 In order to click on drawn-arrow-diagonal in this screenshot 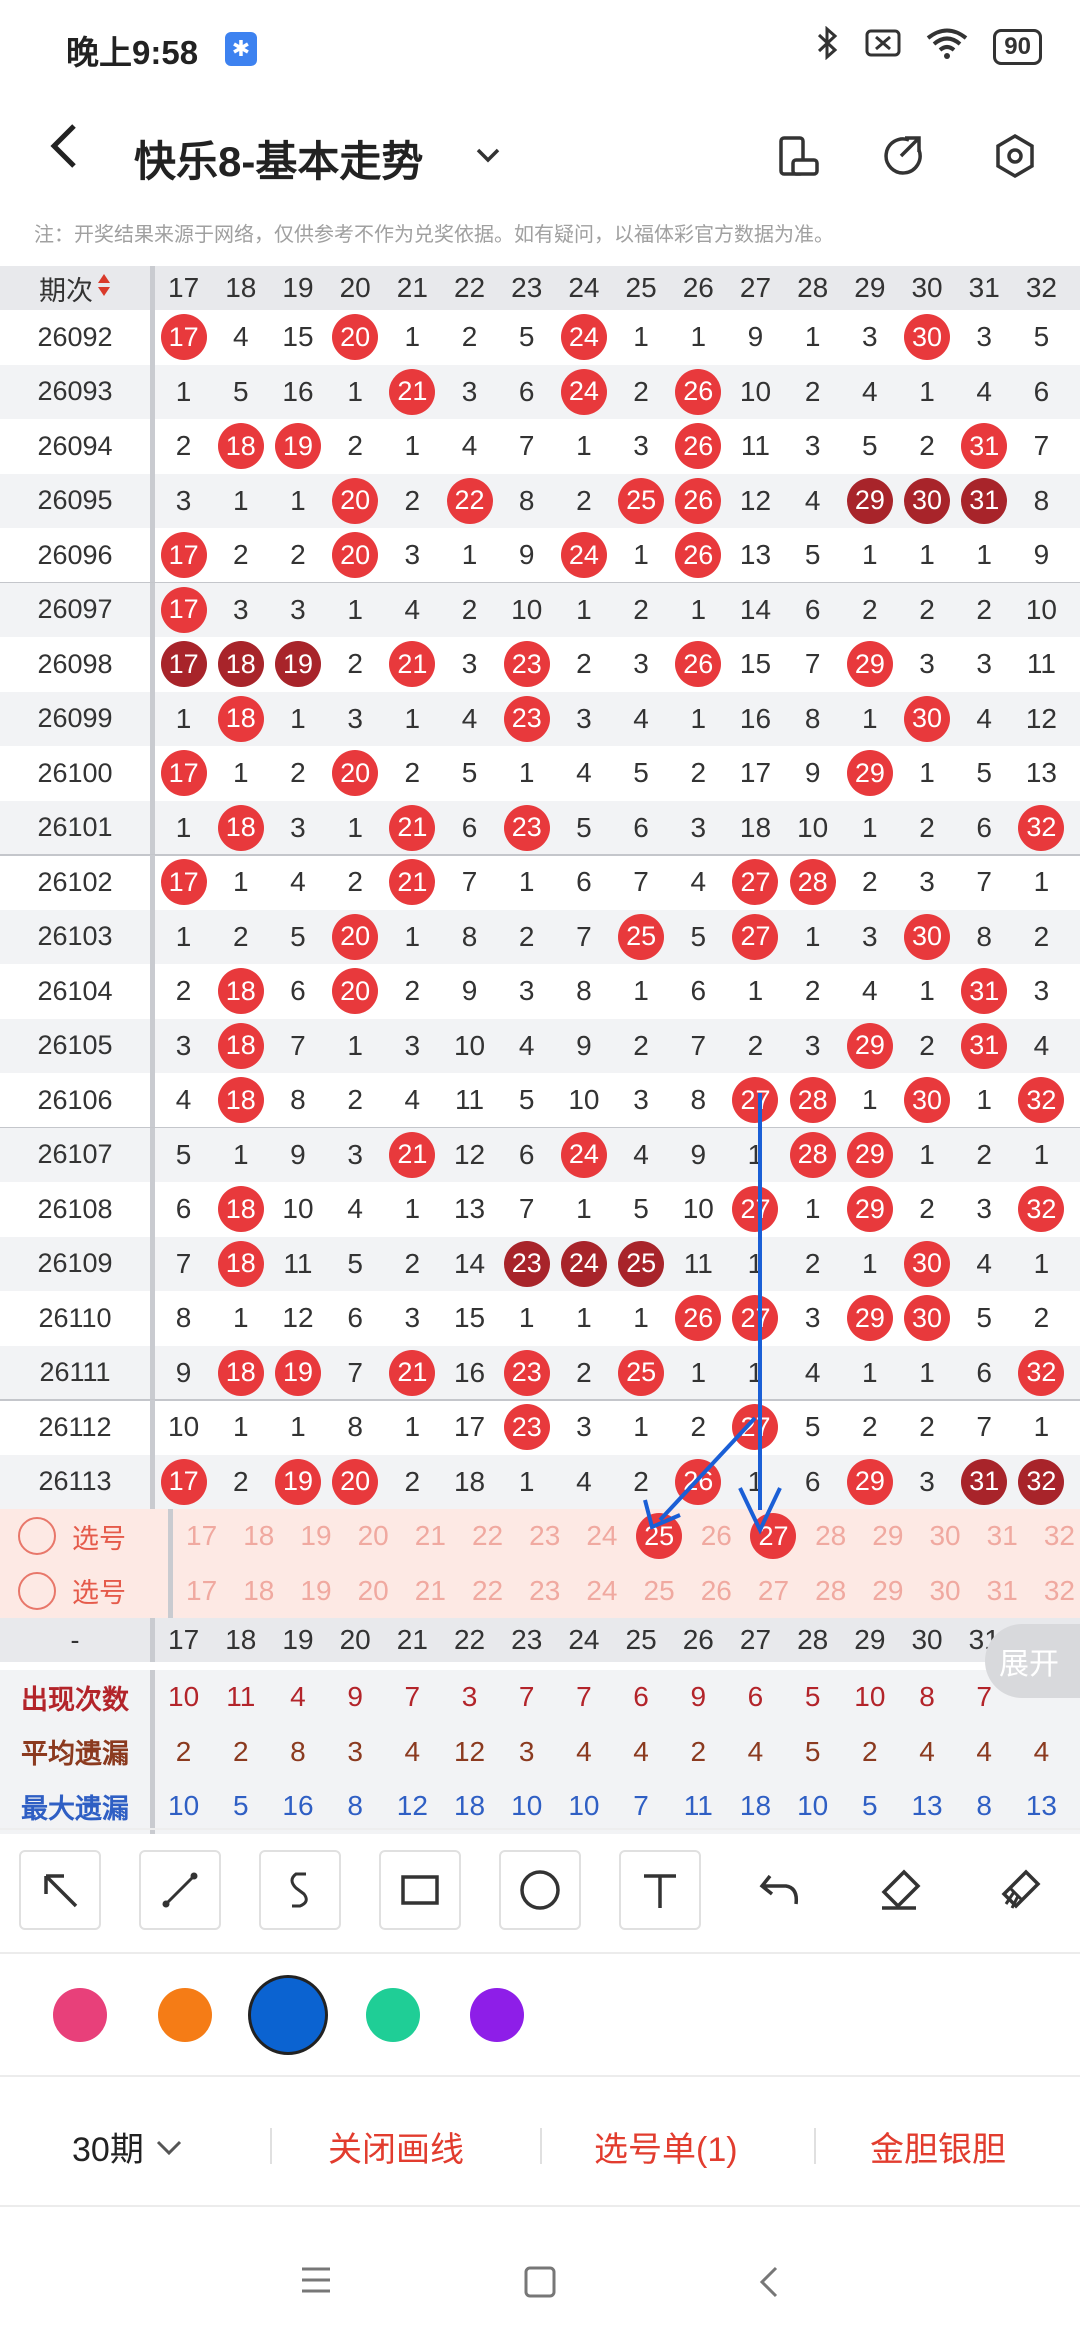, I will do `click(707, 1469)`.